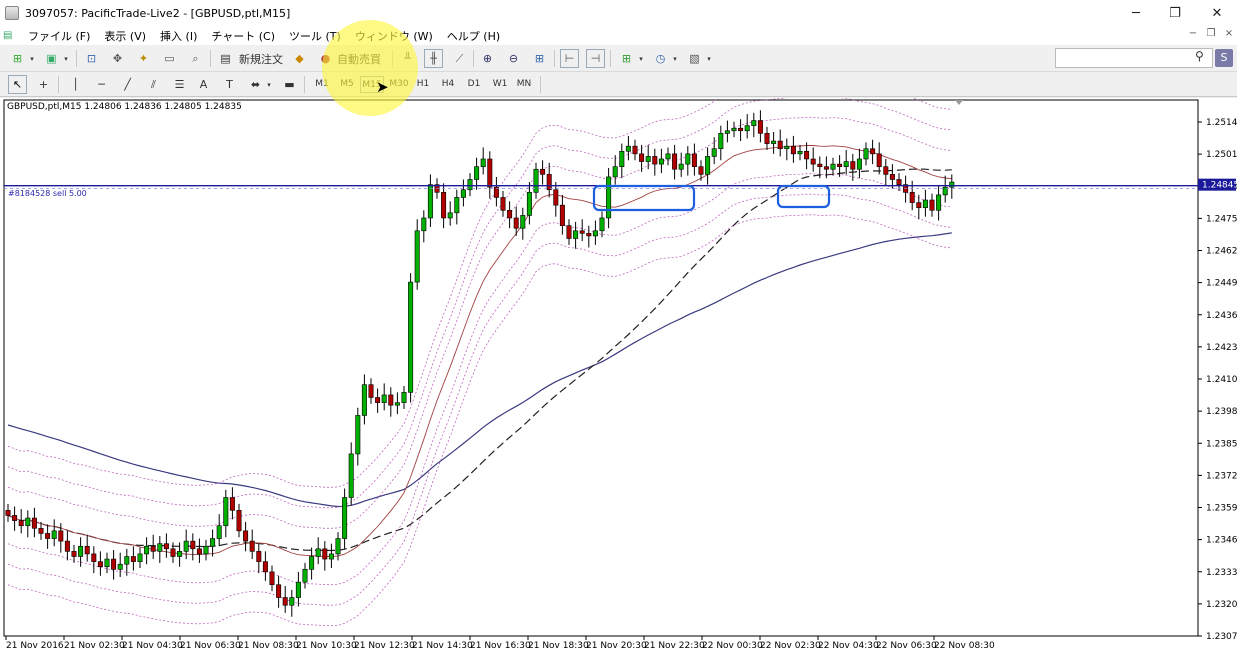 The height and width of the screenshot is (655, 1237). What do you see at coordinates (255, 84) in the screenshot?
I see `arrows-icon: ⬌` at bounding box center [255, 84].